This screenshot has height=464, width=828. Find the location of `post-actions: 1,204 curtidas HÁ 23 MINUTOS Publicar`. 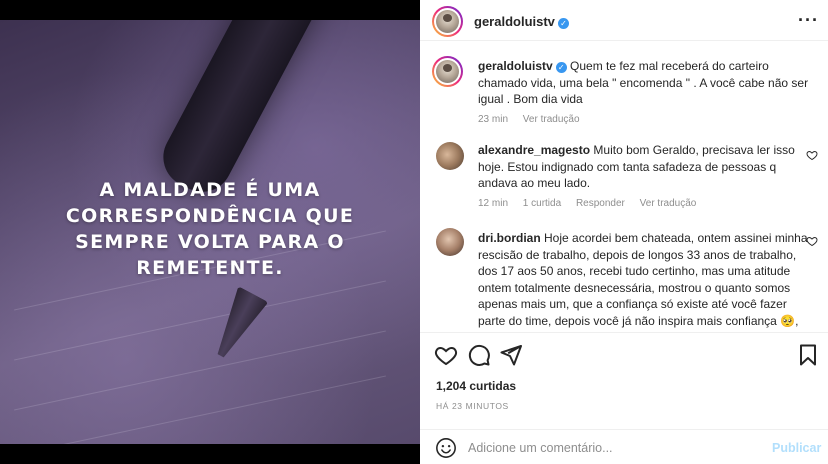

post-actions: 1,204 curtidas HÁ 23 MINUTOS Publicar is located at coordinates (624, 398).